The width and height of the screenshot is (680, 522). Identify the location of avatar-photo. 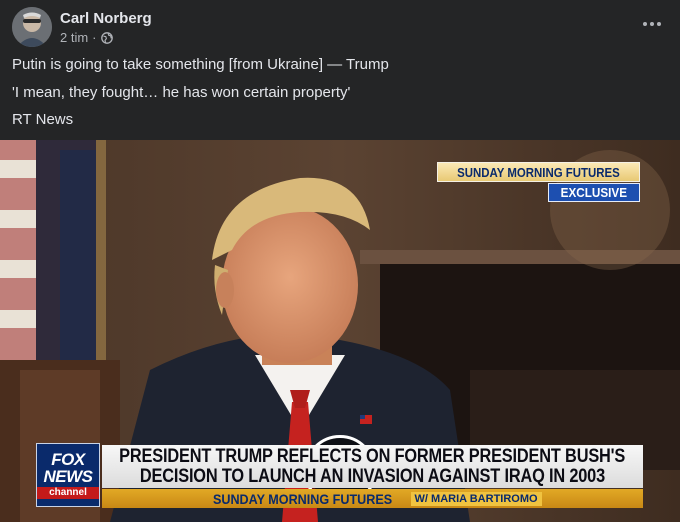
(32, 27).